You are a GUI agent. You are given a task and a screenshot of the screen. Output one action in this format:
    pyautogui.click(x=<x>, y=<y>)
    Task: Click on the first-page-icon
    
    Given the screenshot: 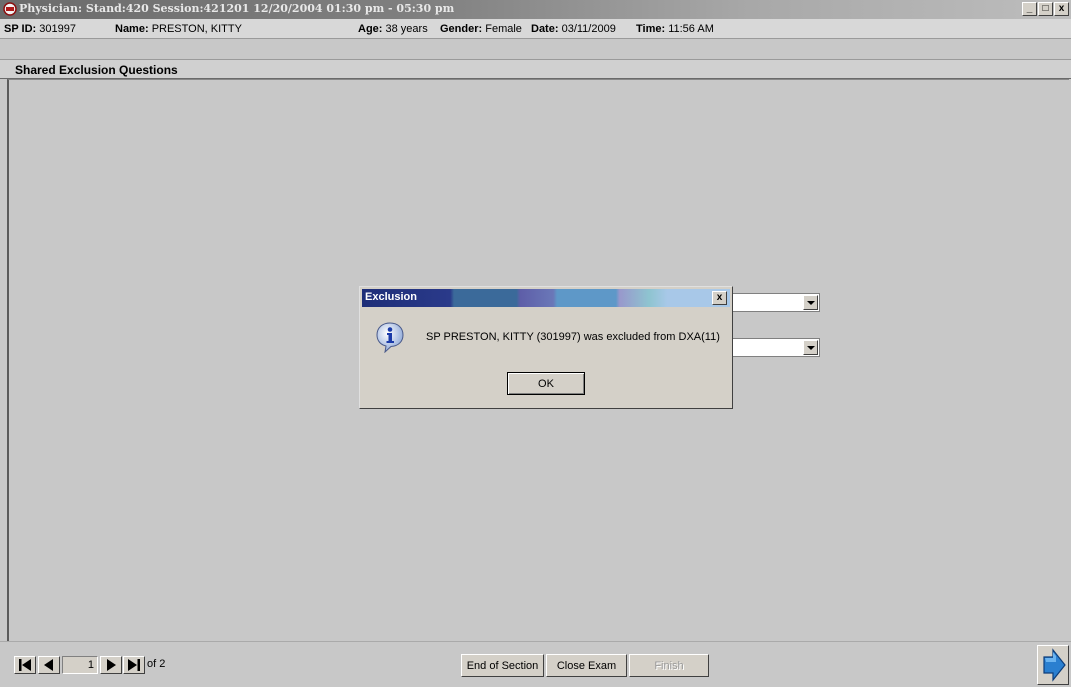 What is the action you would take?
    pyautogui.click(x=25, y=665)
    